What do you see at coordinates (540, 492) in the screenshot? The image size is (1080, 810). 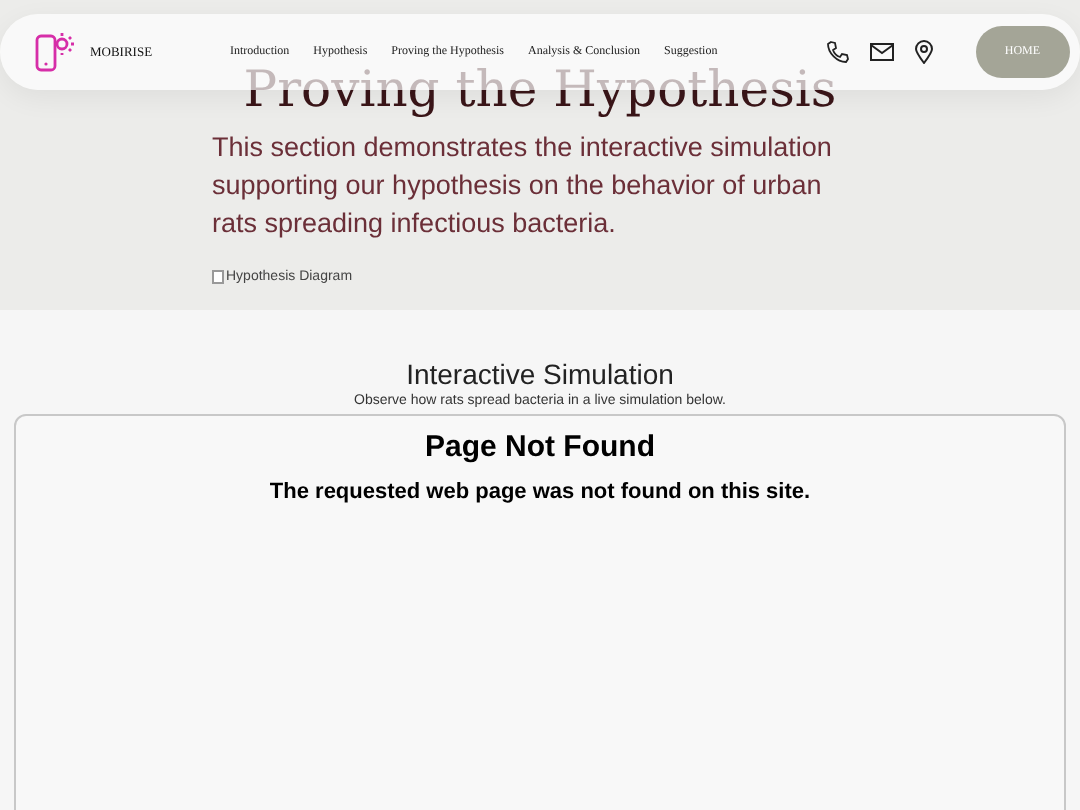 I see `error-message: The requested web page was not found on this site.` at bounding box center [540, 492].